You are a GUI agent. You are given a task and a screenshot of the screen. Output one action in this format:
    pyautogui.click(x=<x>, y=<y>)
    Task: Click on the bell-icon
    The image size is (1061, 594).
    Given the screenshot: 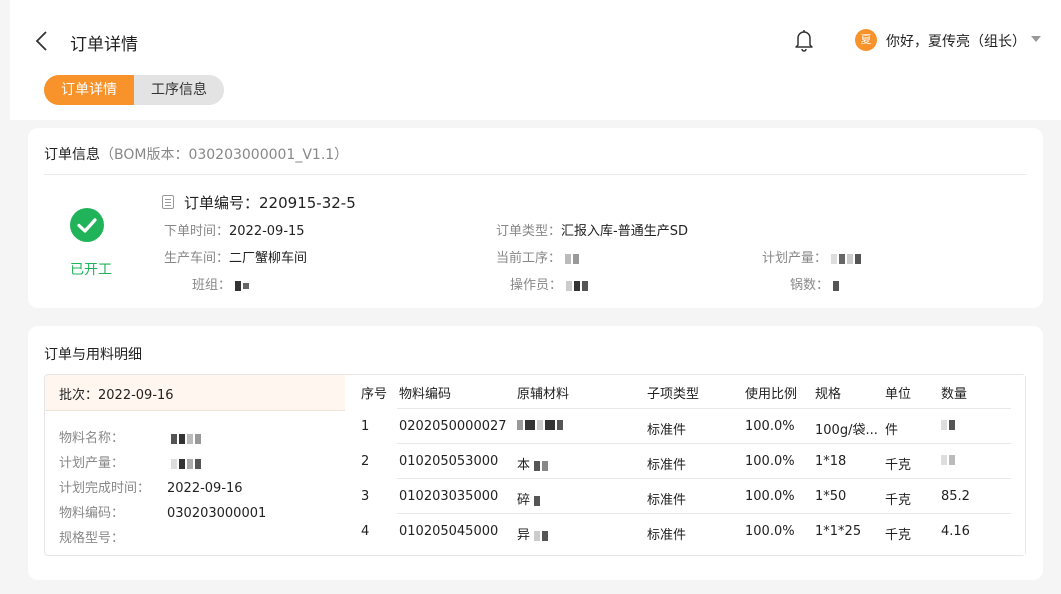 What is the action you would take?
    pyautogui.click(x=804, y=40)
    